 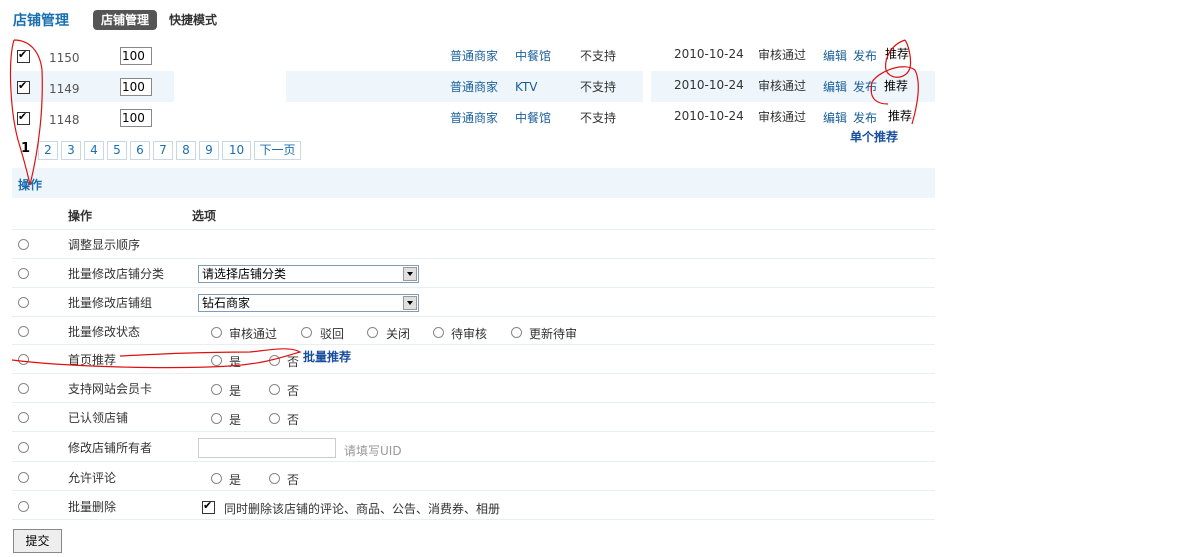 I want to click on comments-yes-radio, so click(x=216, y=478).